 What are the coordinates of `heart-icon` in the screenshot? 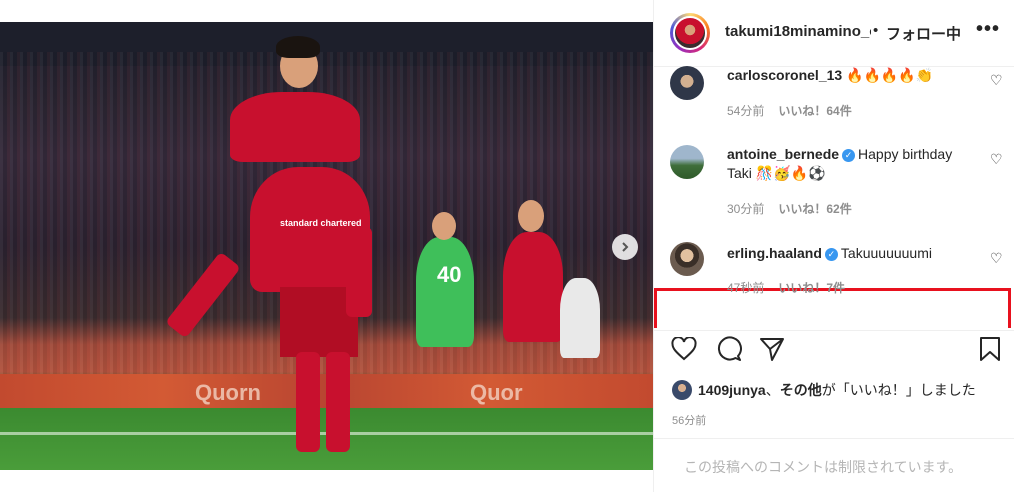 It's located at (684, 349).